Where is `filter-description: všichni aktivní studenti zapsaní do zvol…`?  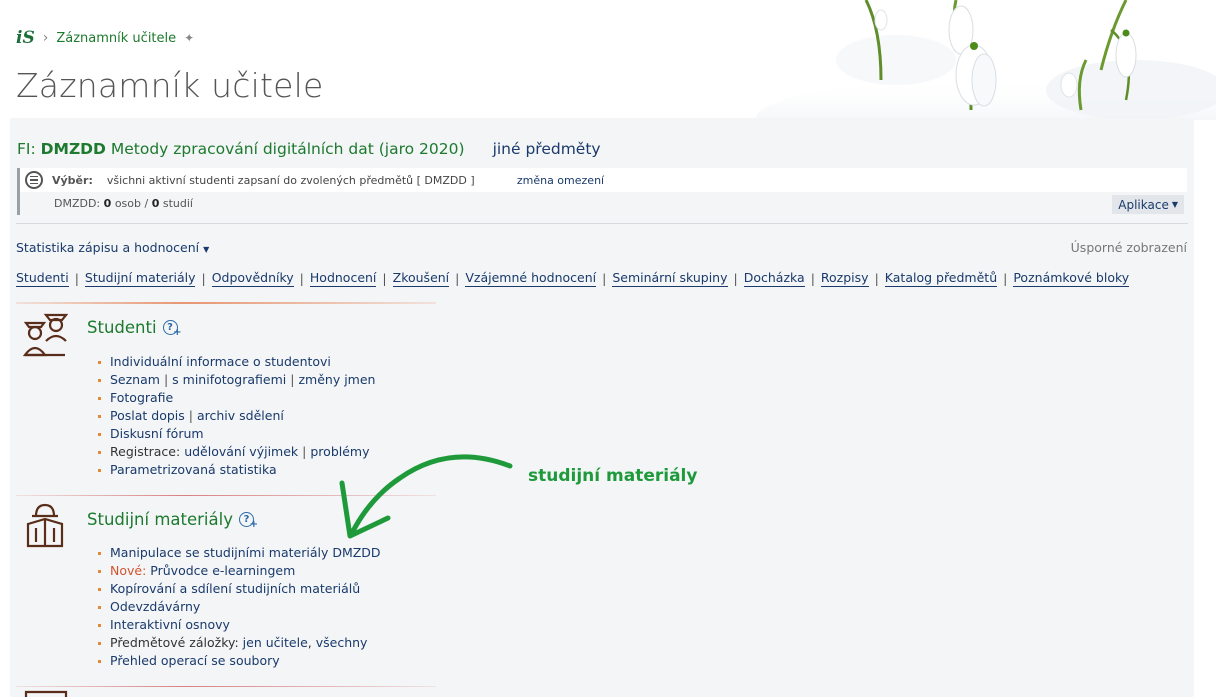 filter-description: všichni aktivní studenti zapsaní do zvol… is located at coordinates (290, 180).